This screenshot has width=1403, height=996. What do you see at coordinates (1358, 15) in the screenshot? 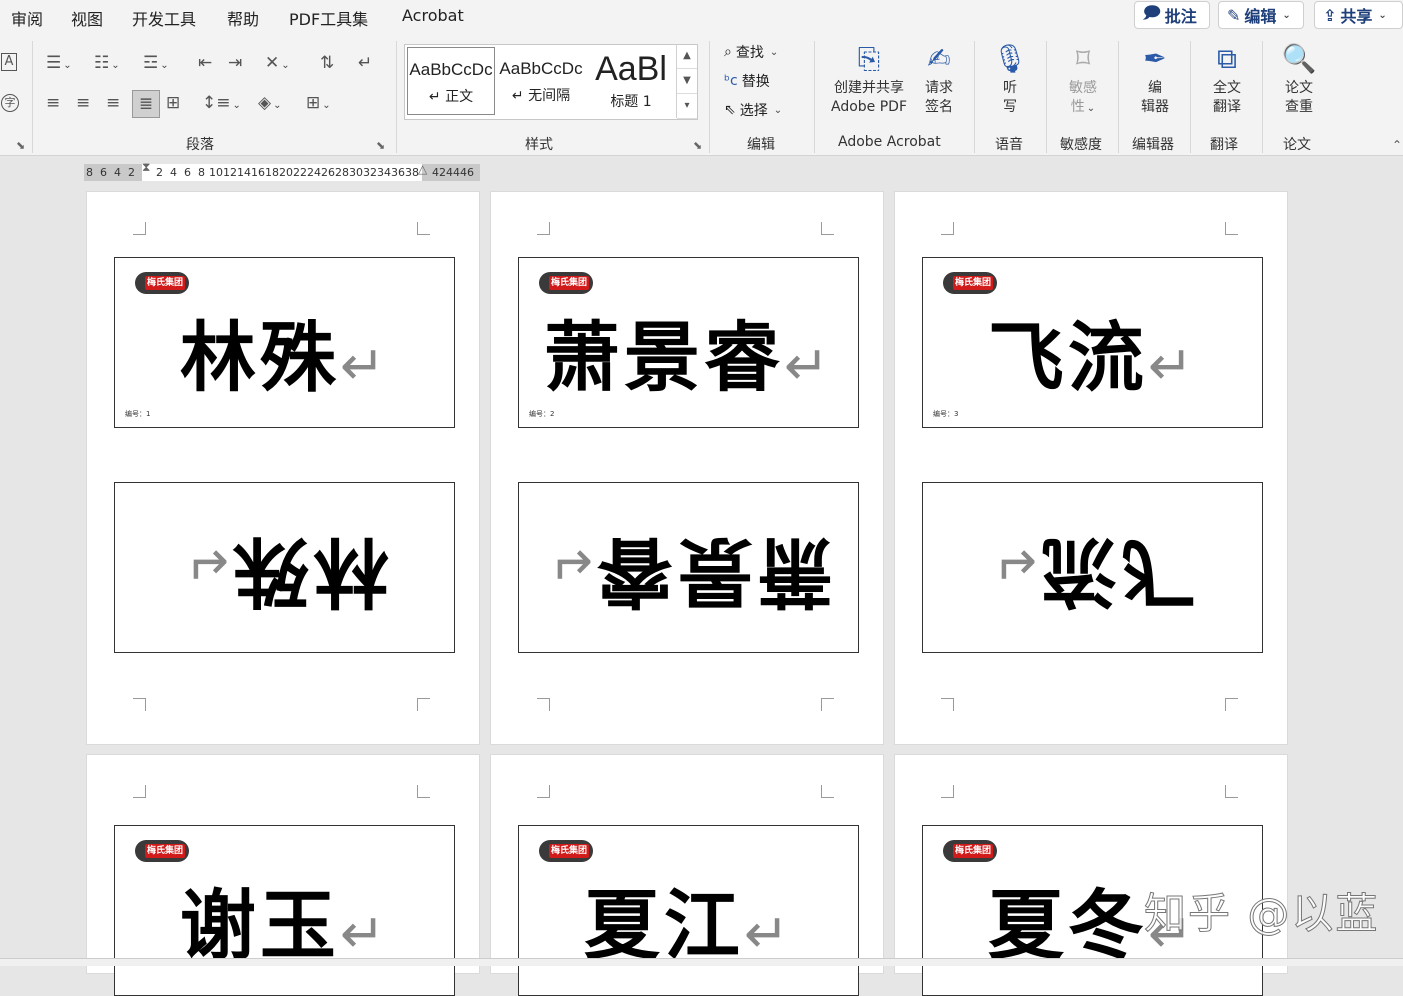
I see `share-button: ⇪ 共享 ⌄` at bounding box center [1358, 15].